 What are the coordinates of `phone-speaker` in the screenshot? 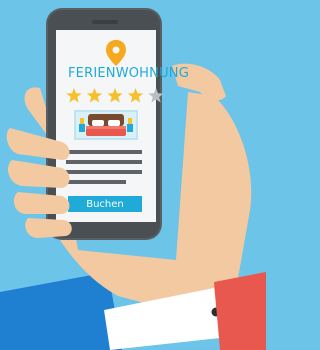 It's located at (105, 22).